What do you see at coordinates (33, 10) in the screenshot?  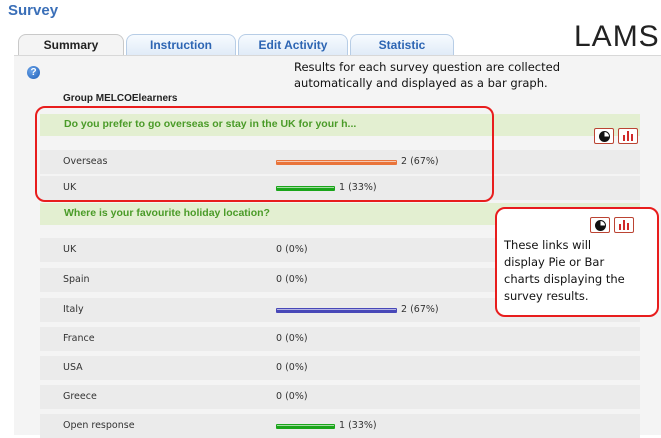 I see `app-title: Survey` at bounding box center [33, 10].